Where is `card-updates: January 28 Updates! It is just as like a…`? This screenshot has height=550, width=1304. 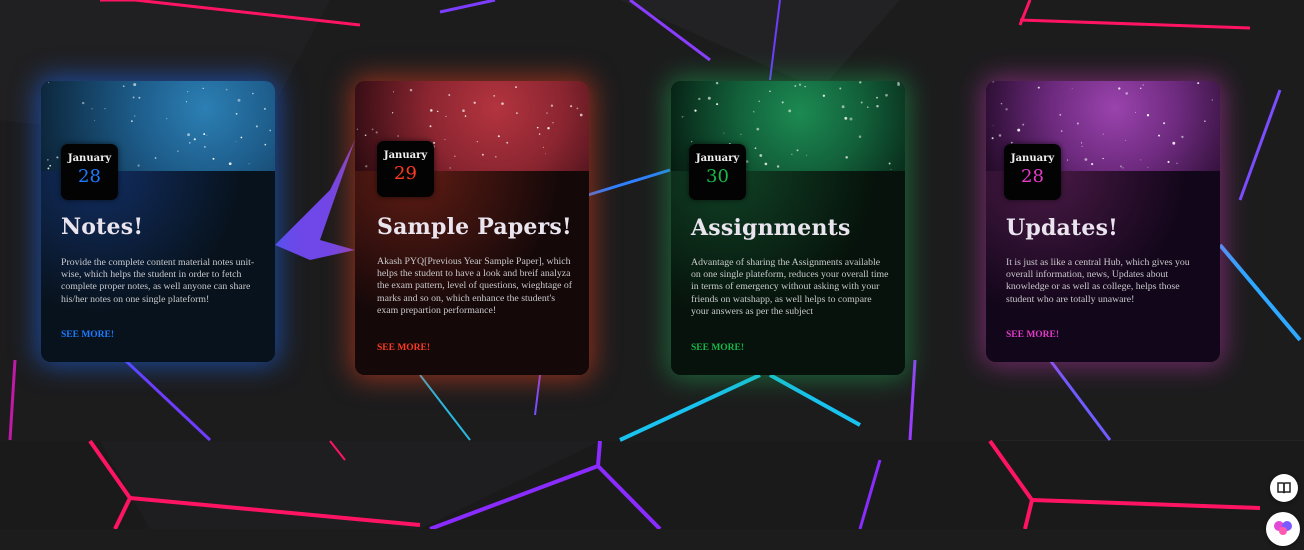
card-updates: January 28 Updates! It is just as like a… is located at coordinates (1103, 221).